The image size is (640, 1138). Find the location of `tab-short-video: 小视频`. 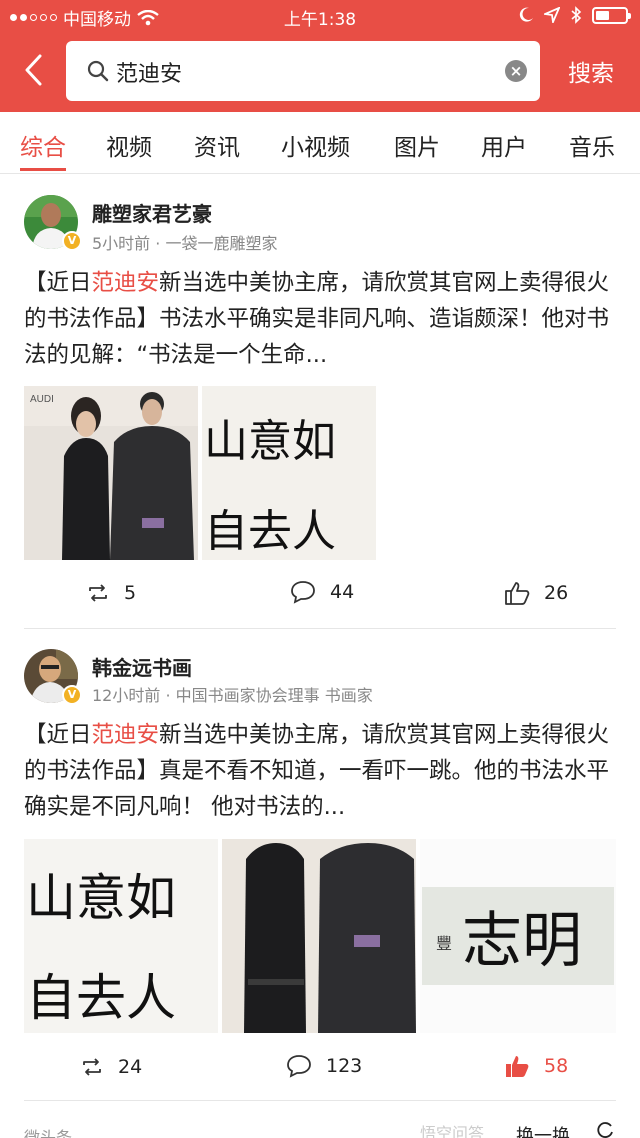

tab-short-video: 小视频 is located at coordinates (315, 145).